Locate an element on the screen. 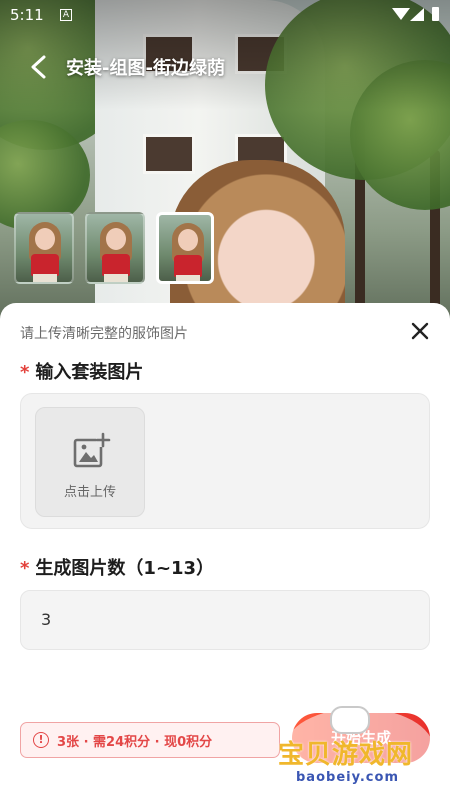 The height and width of the screenshot is (800, 450). upload-button: 点击上传 is located at coordinates (90, 462).